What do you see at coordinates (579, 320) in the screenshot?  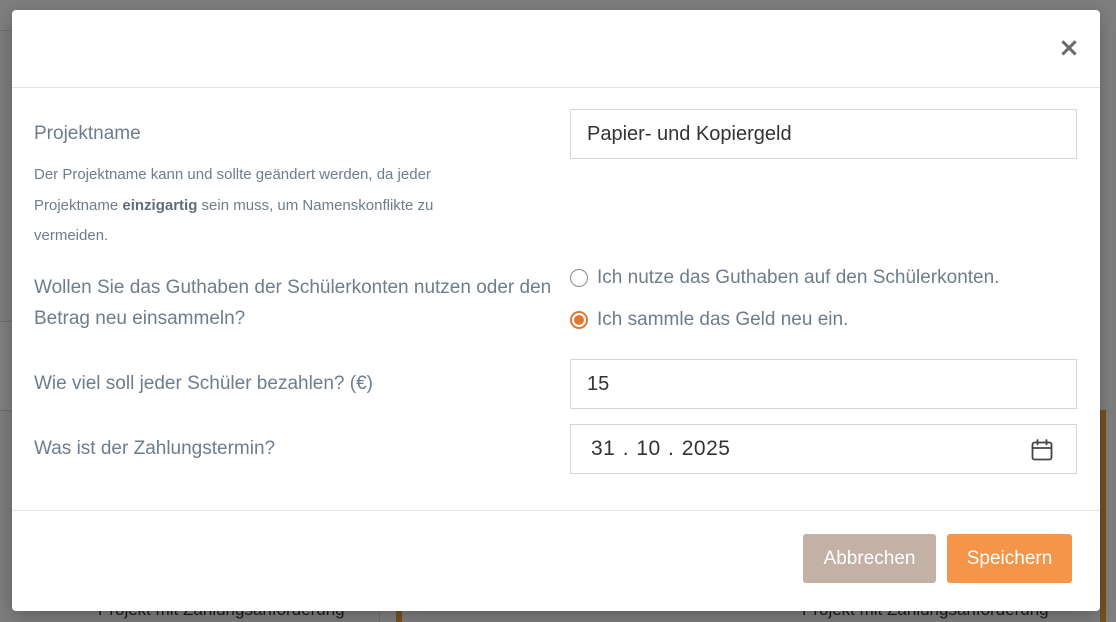 I see `radio-button-selected` at bounding box center [579, 320].